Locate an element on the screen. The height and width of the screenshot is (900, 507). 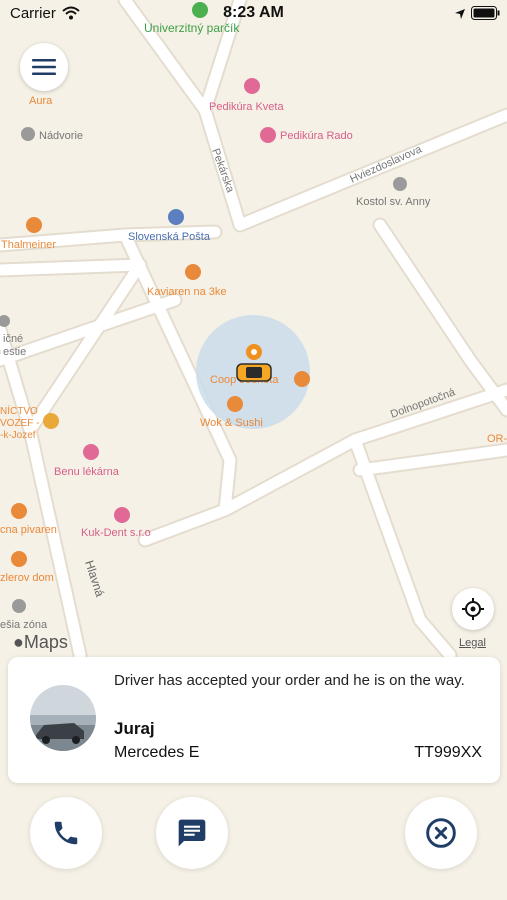
poi-label-zlerov: zlerov dom is located at coordinates (27, 578).